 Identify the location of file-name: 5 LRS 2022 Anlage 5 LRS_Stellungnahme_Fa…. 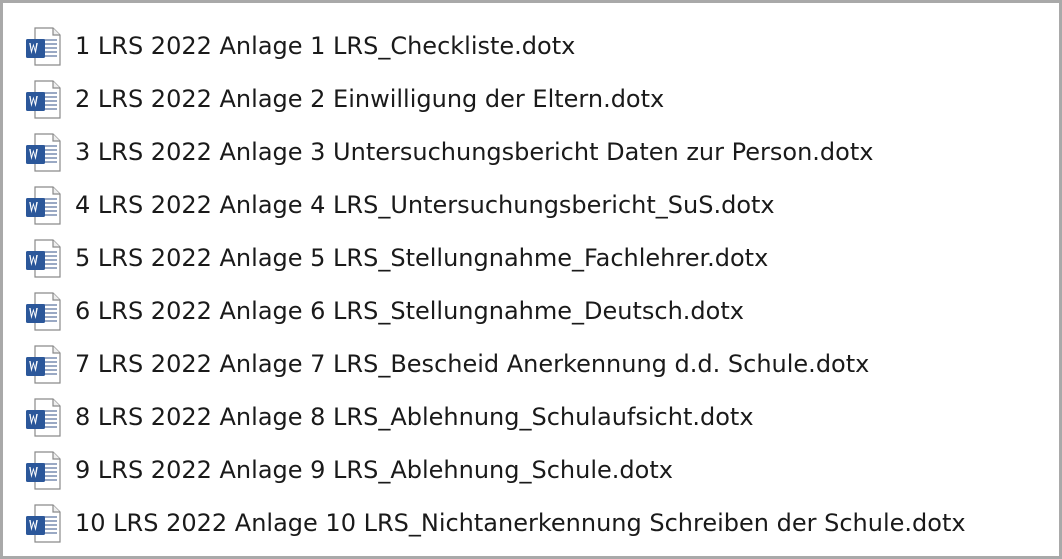
(422, 258).